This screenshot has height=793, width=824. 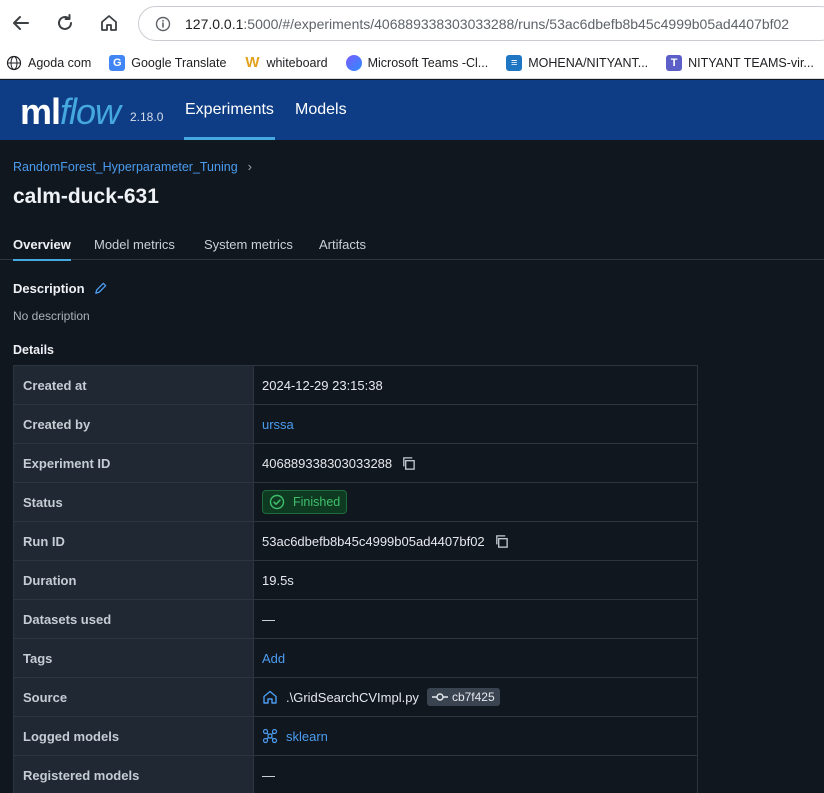 What do you see at coordinates (51, 316) in the screenshot?
I see `description-value: No description` at bounding box center [51, 316].